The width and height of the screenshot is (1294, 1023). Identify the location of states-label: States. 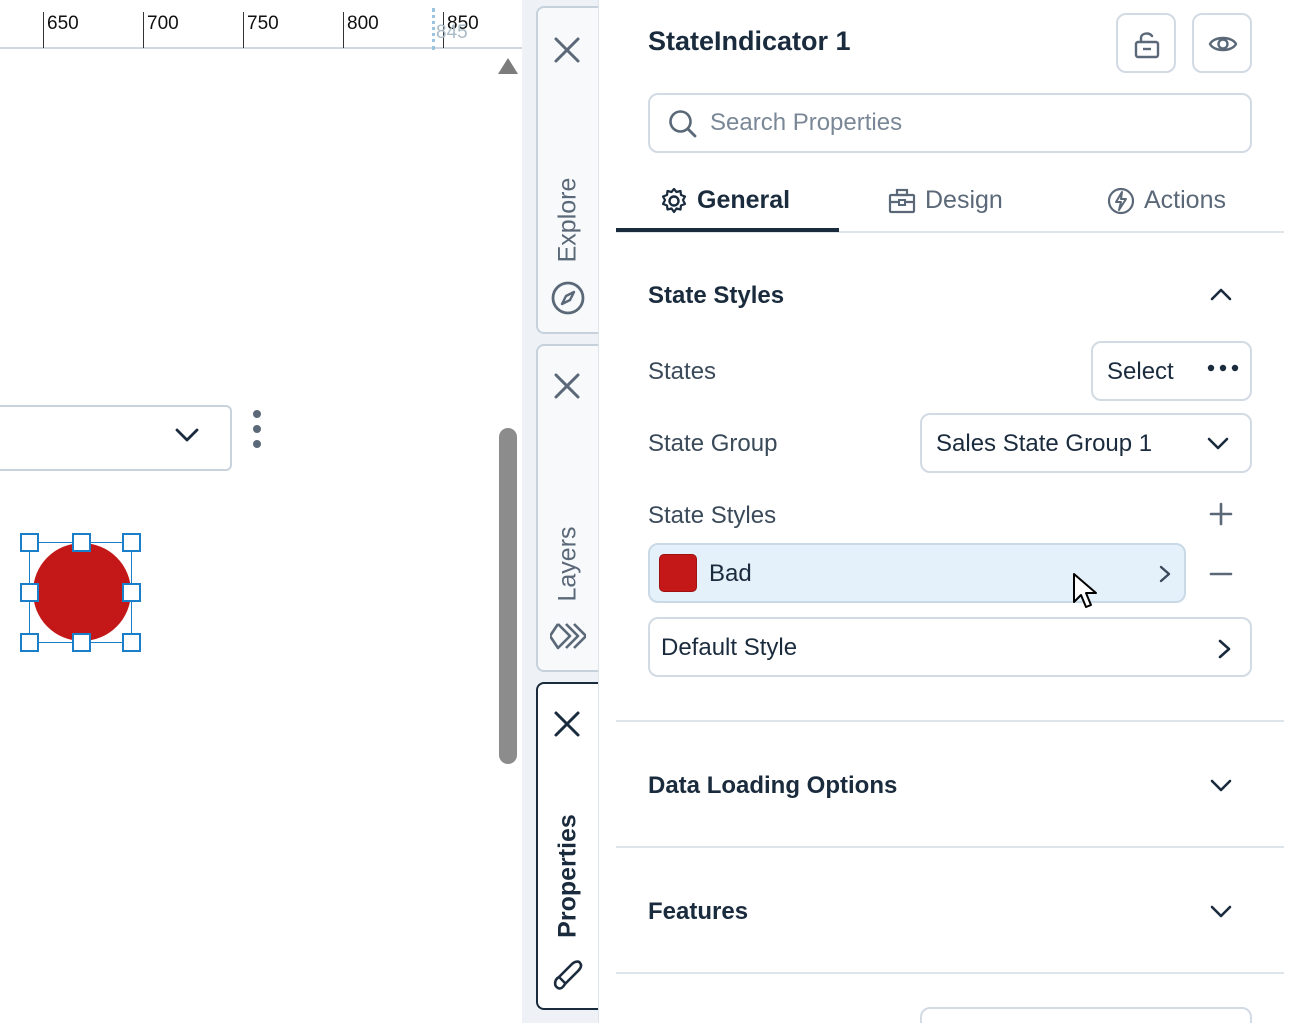
(682, 371).